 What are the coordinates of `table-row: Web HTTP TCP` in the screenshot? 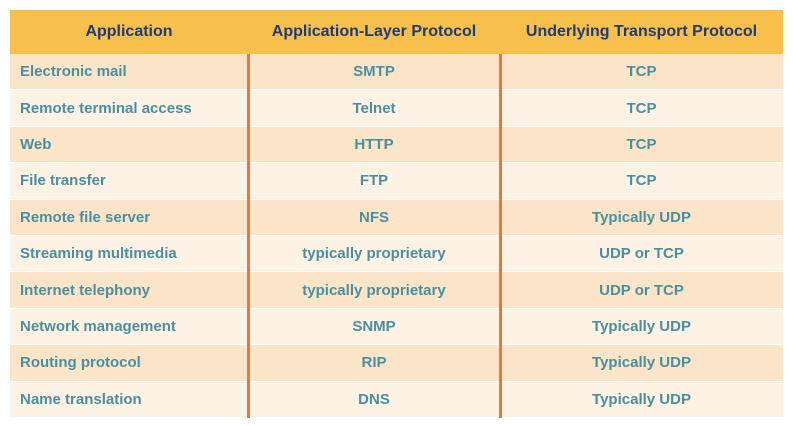 It's located at (396, 145).